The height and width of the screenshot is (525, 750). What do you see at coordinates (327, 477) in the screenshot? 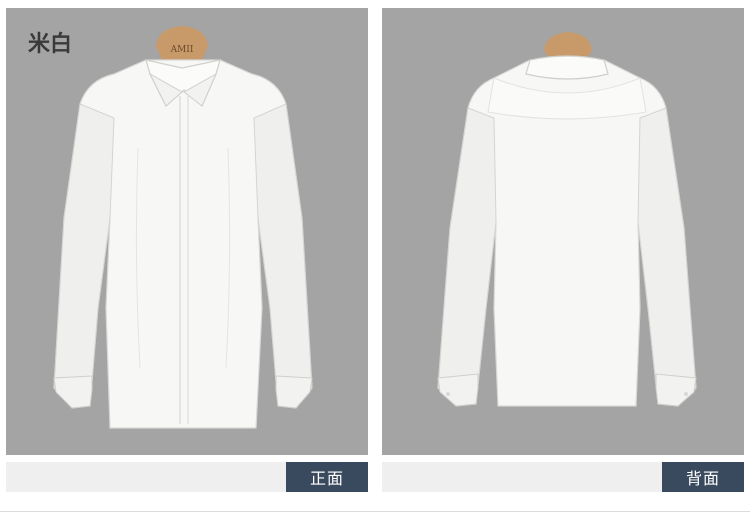
I see `front-view-tag: 正面` at bounding box center [327, 477].